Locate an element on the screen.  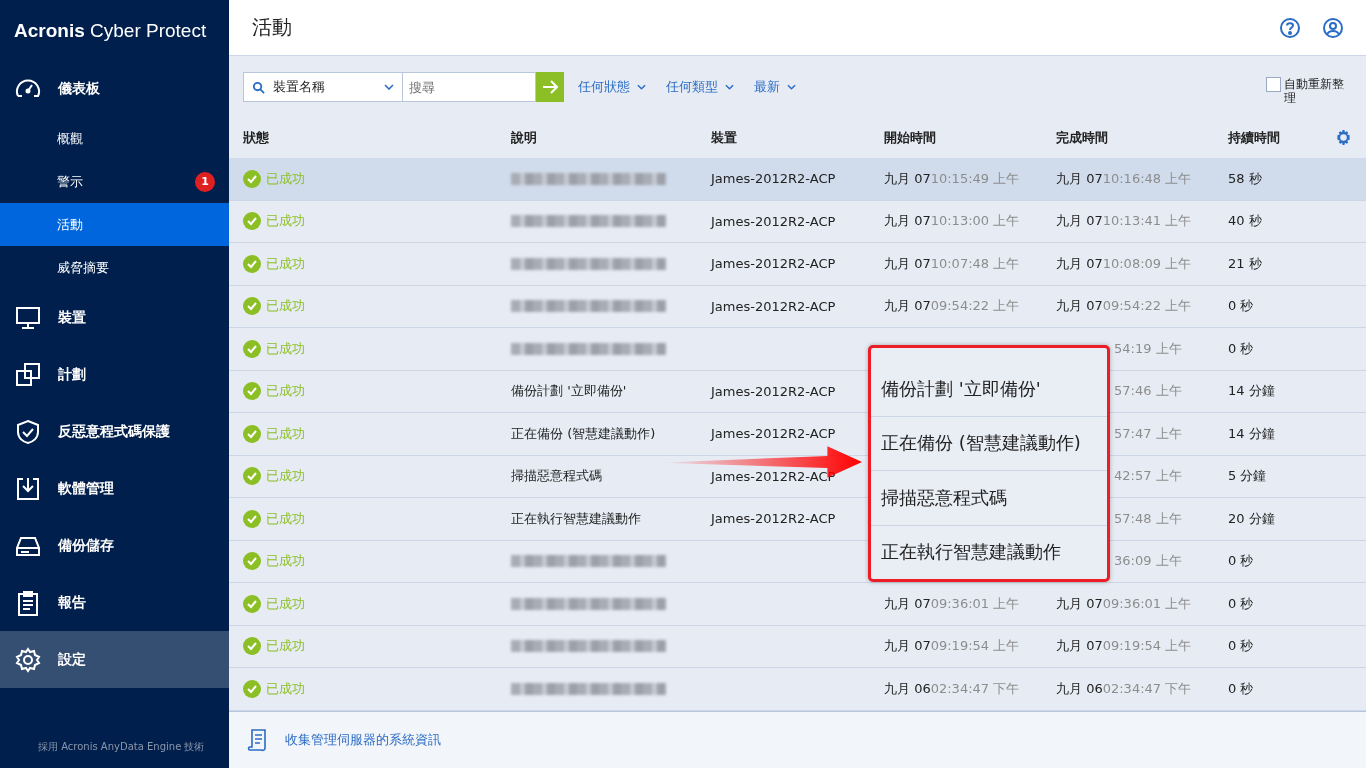
column-header: 完成時間 is located at coordinates (1142, 138).